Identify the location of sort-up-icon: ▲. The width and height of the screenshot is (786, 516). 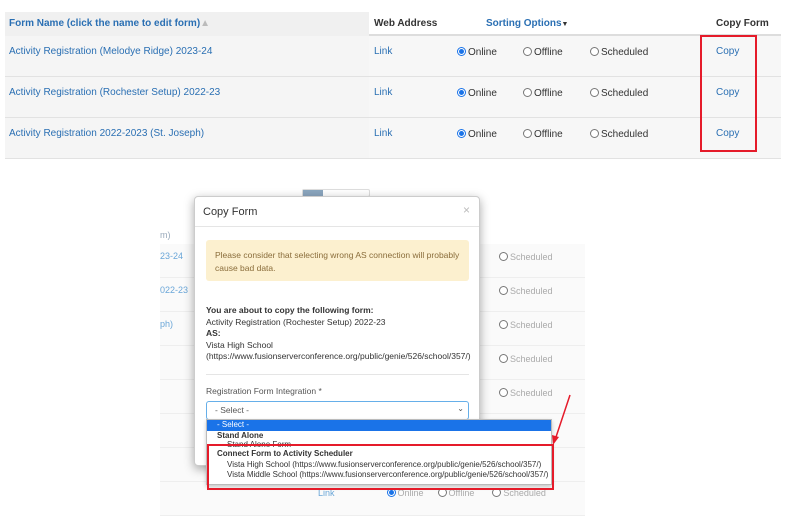
(205, 23).